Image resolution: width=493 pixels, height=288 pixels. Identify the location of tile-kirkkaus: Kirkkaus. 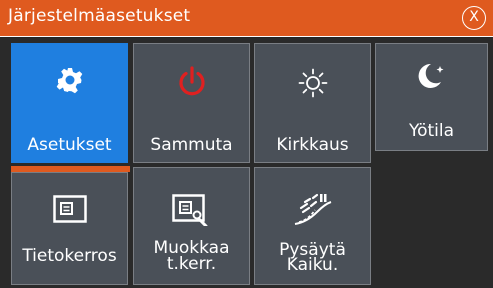
(312, 103).